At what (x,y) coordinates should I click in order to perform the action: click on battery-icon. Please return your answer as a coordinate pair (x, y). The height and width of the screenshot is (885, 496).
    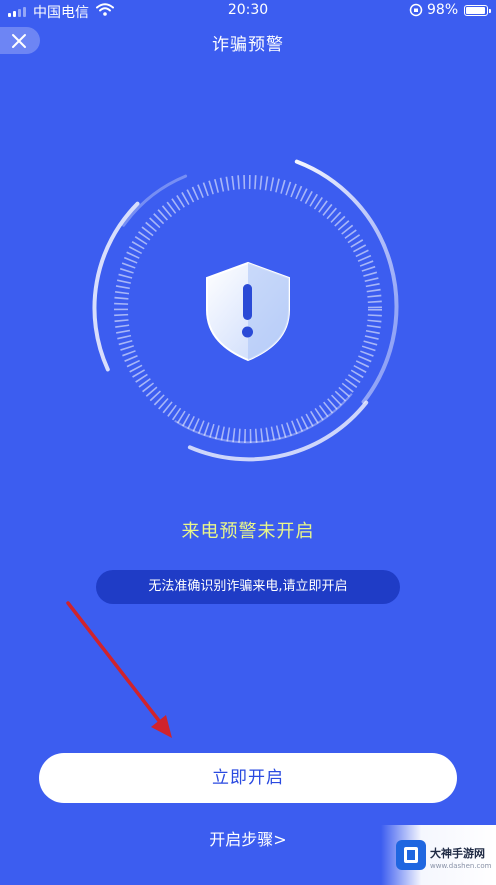
    Looking at the image, I should click on (477, 10).